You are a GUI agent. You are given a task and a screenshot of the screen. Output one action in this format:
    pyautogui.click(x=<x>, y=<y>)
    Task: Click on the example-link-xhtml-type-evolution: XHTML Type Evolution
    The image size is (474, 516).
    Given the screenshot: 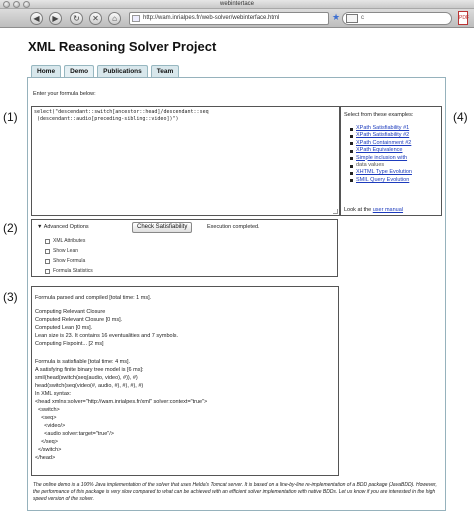 What is the action you would take?
    pyautogui.click(x=381, y=172)
    